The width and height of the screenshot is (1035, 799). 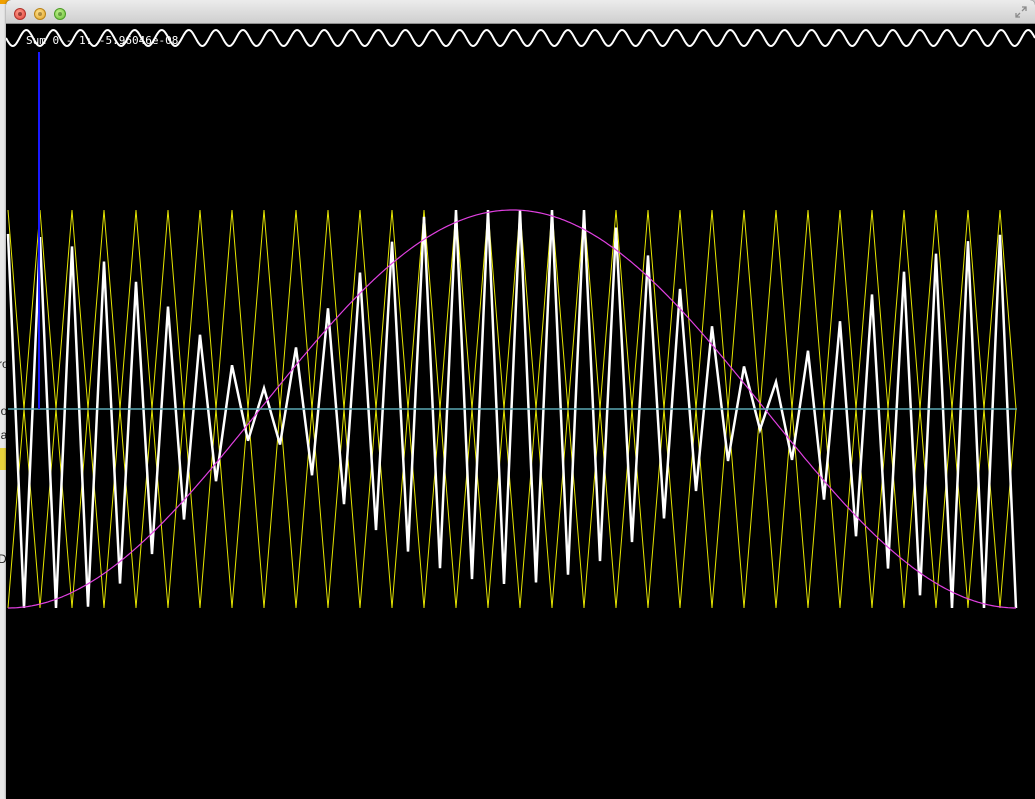 I want to click on minimize-icon, so click(x=40, y=14).